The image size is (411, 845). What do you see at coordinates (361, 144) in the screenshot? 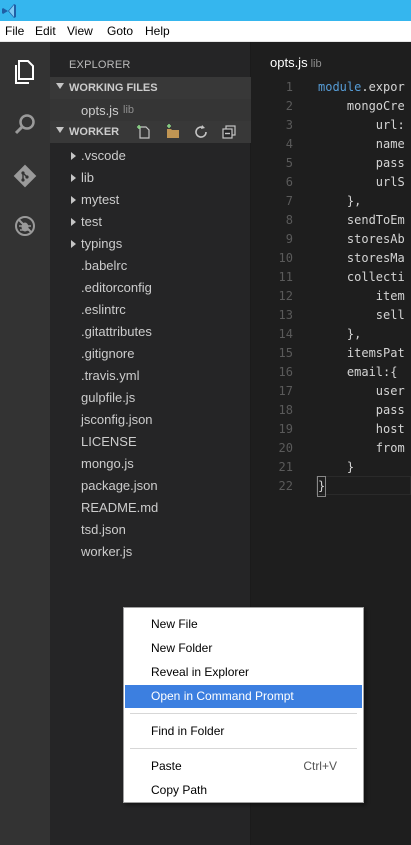
I see `code-line: name` at bounding box center [361, 144].